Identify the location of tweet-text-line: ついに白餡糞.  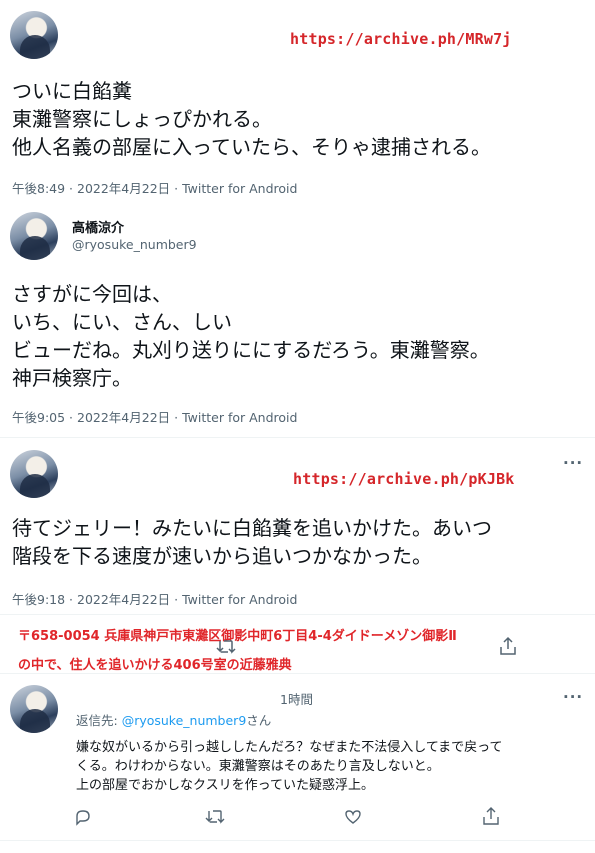
(72, 91).